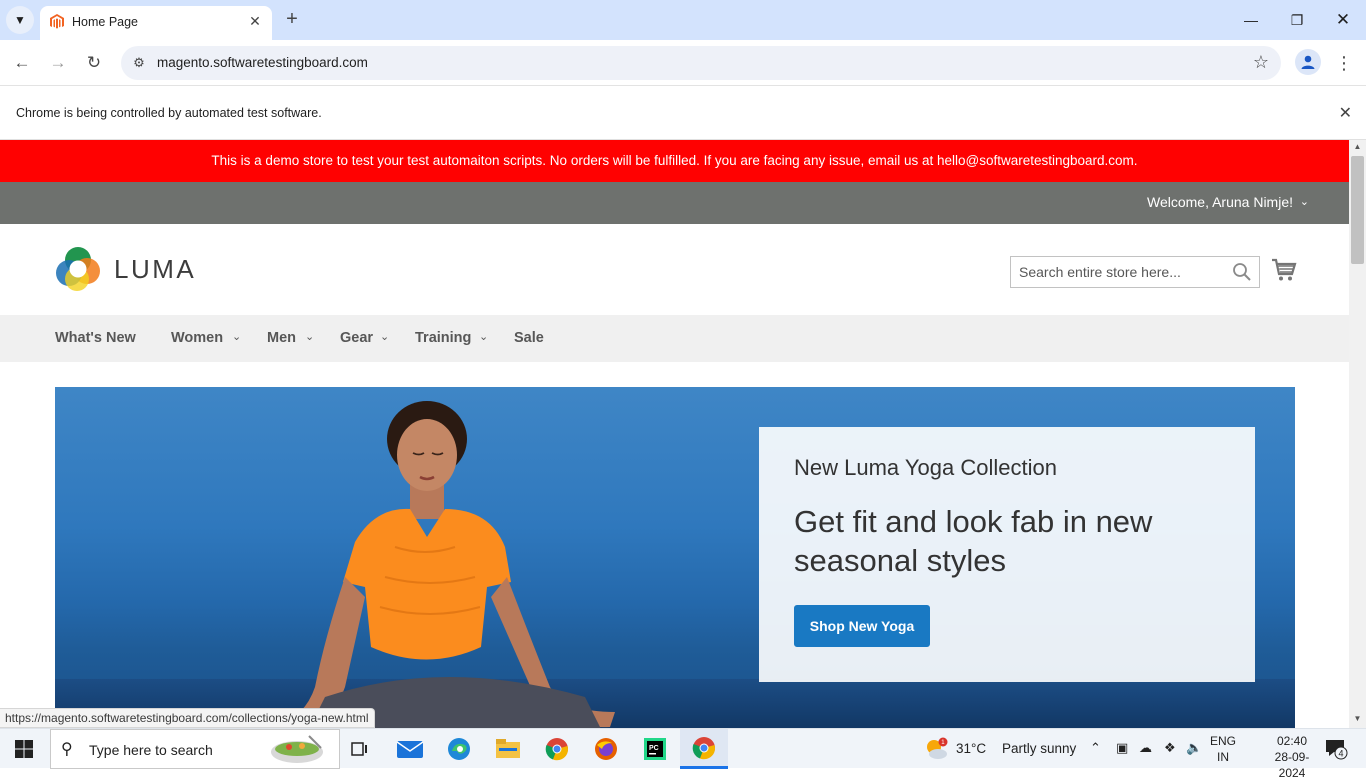 The height and width of the screenshot is (781, 1366). What do you see at coordinates (155, 269) in the screenshot?
I see `logo-wordmark: LUMA` at bounding box center [155, 269].